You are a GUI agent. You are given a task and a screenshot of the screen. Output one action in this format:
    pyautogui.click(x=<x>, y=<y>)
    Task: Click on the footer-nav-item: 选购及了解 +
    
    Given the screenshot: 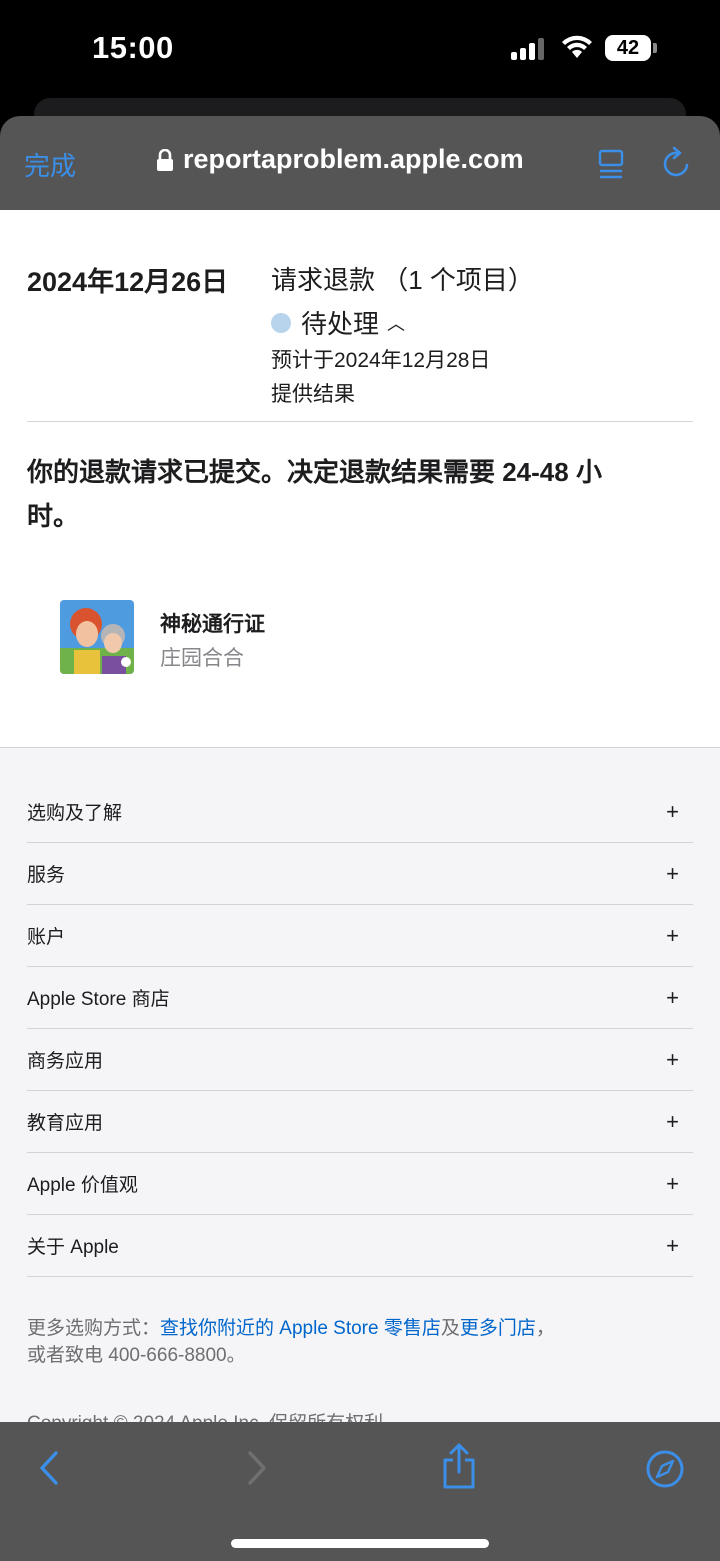 What is the action you would take?
    pyautogui.click(x=360, y=812)
    